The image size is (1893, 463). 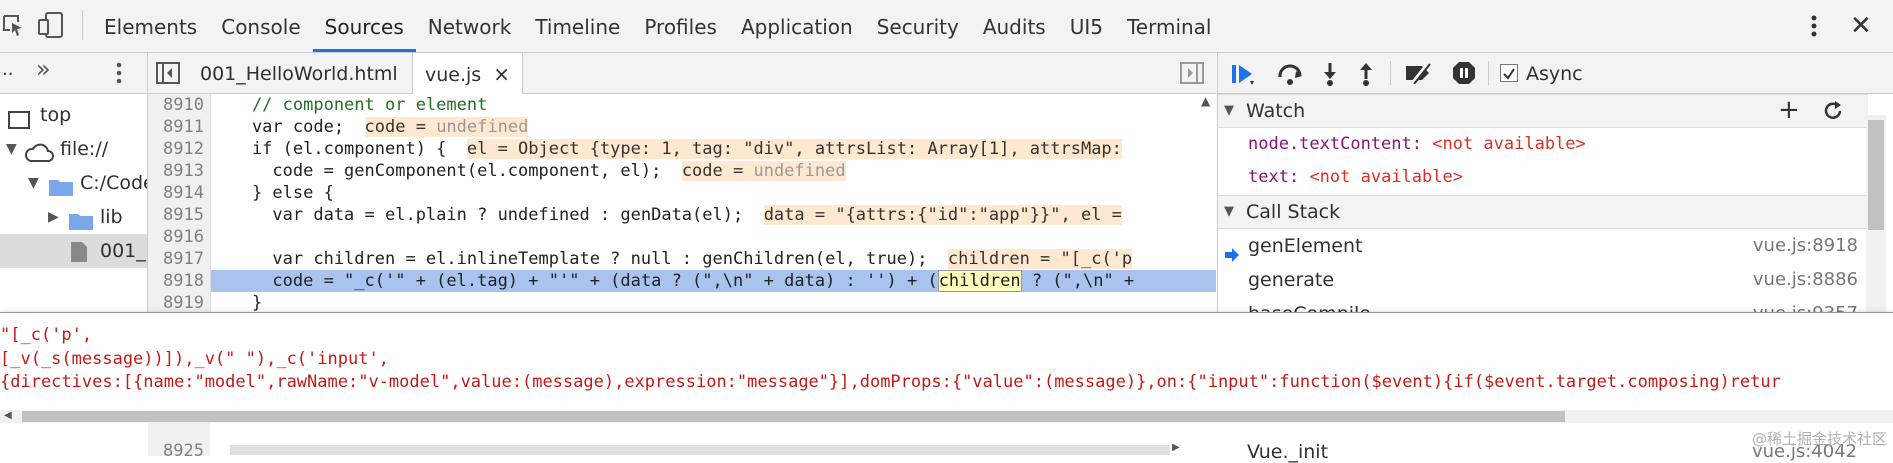 What do you see at coordinates (176, 259) in the screenshot?
I see `line-number: 8917` at bounding box center [176, 259].